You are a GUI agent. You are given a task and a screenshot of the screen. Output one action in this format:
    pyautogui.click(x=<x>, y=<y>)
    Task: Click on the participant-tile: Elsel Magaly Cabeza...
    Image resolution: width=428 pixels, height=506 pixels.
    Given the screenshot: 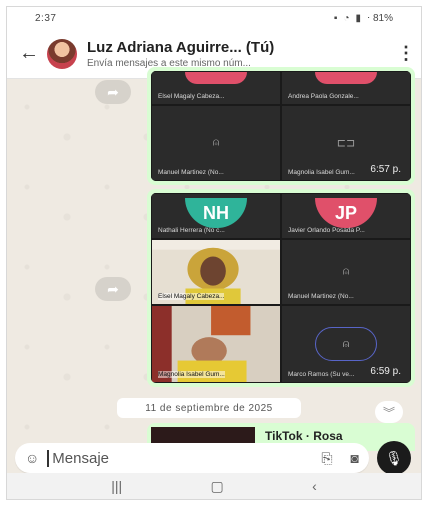 What is the action you would take?
    pyautogui.click(x=216, y=88)
    